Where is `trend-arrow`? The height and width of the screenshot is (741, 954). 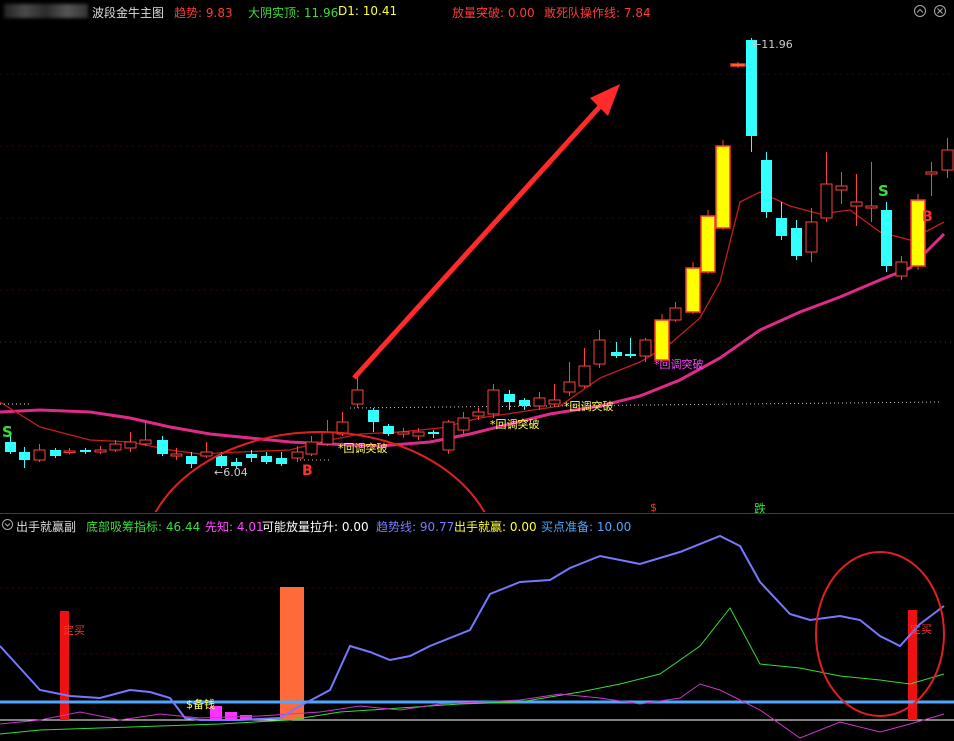
trend-arrow is located at coordinates (479, 240).